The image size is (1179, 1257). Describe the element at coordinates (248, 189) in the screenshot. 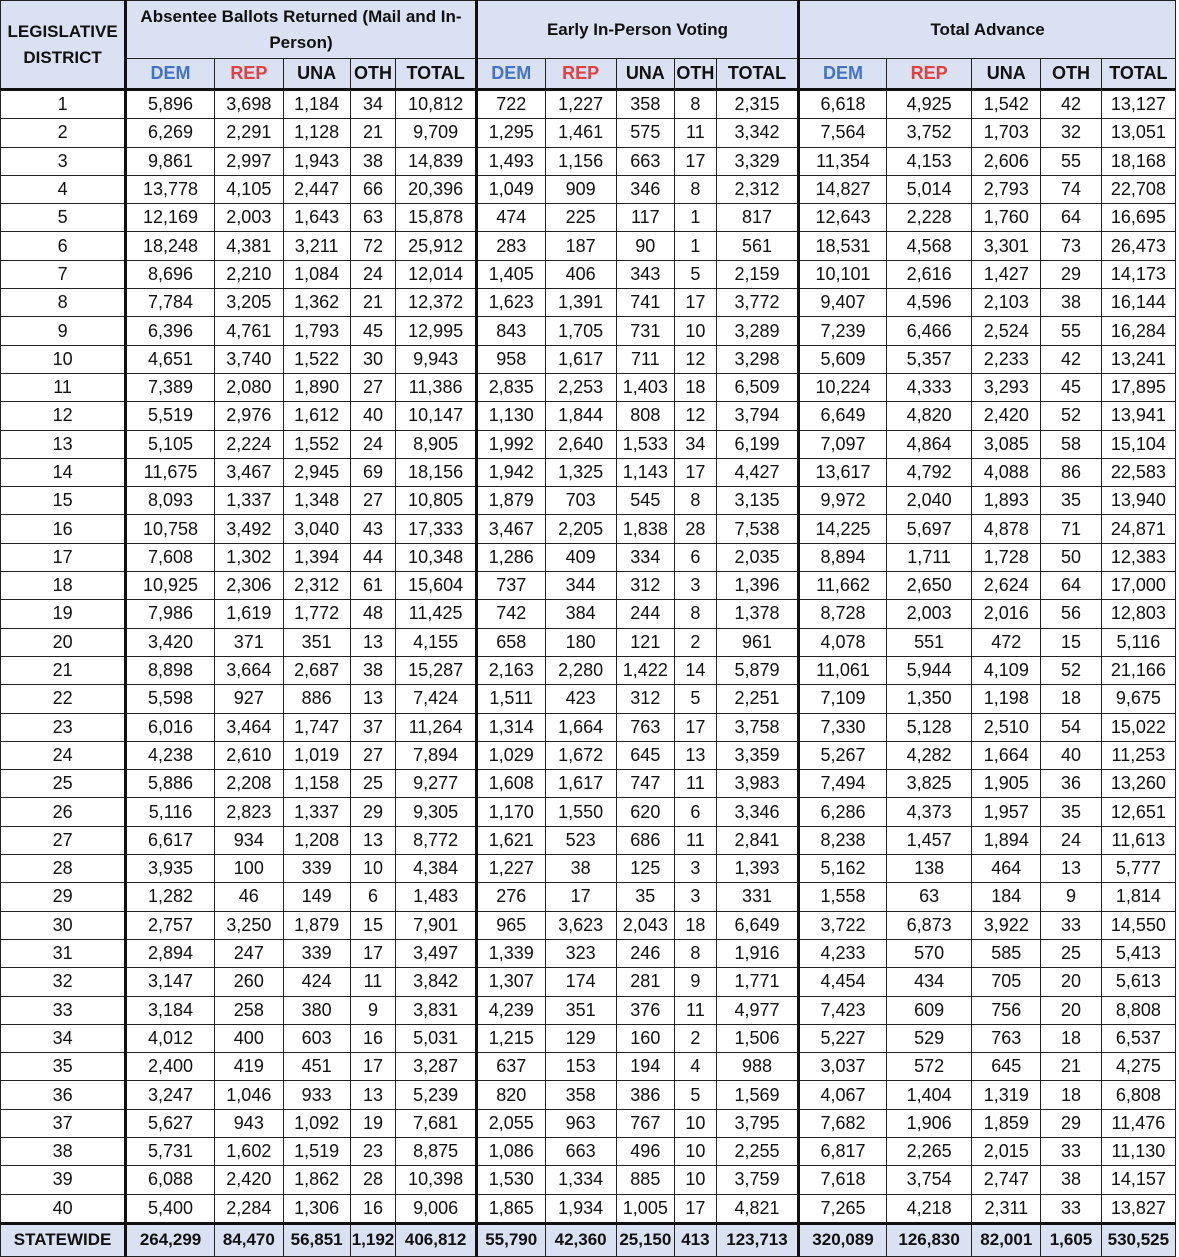

I see `value-cell: 4,105` at that location.